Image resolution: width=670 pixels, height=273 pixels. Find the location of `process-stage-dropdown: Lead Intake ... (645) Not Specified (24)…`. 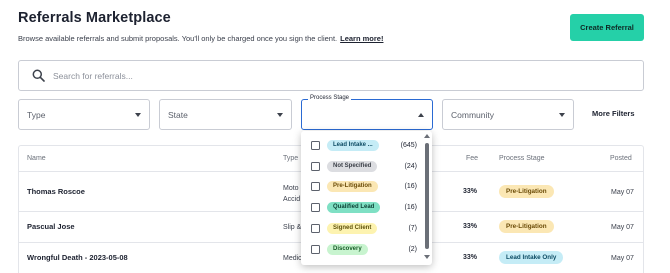

process-stage-dropdown: Lead Intake ... (645) Not Specified (24)… is located at coordinates (366, 198).